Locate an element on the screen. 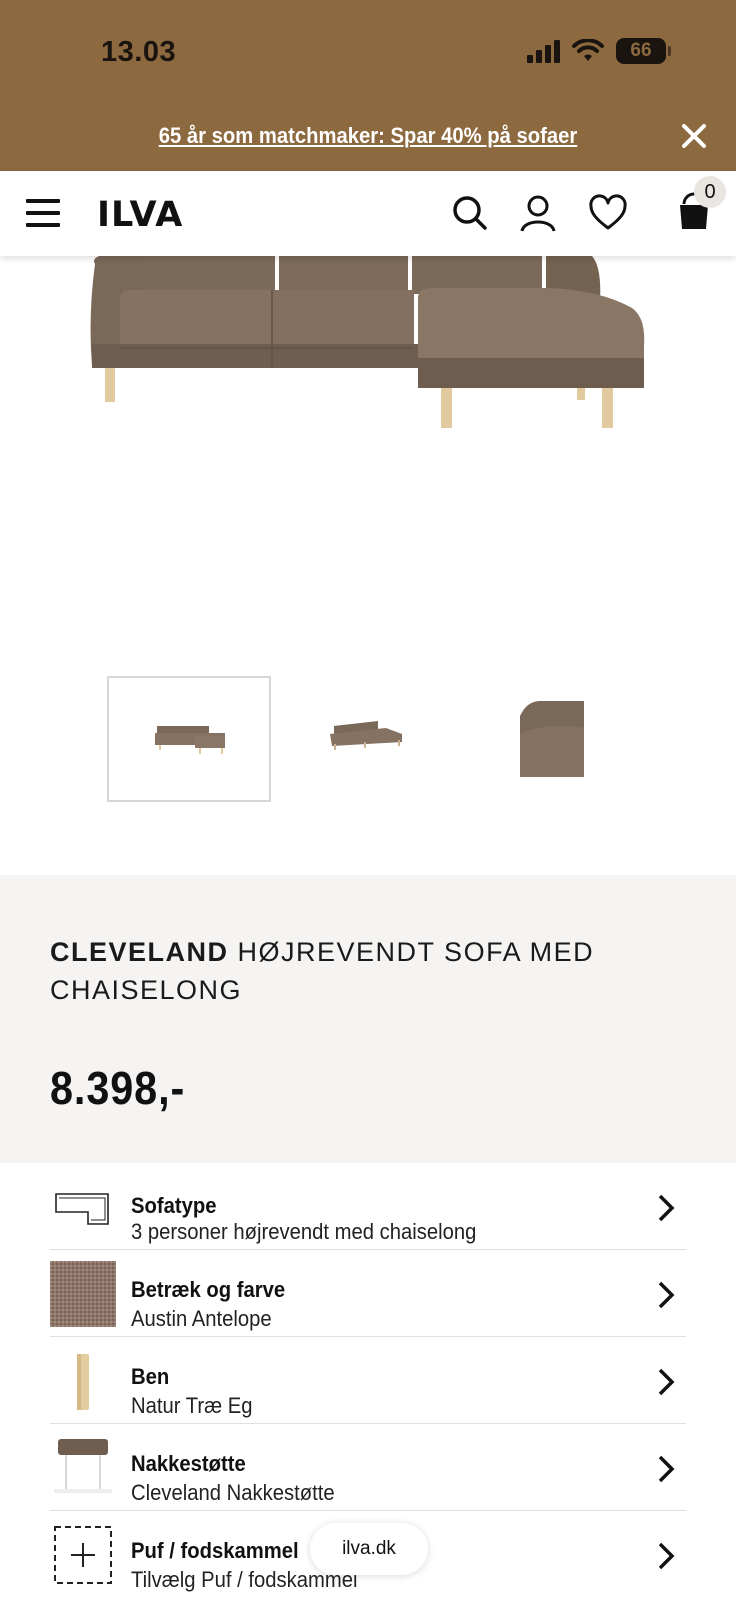 The width and height of the screenshot is (736, 1600). option-label: Ben is located at coordinates (150, 1376).